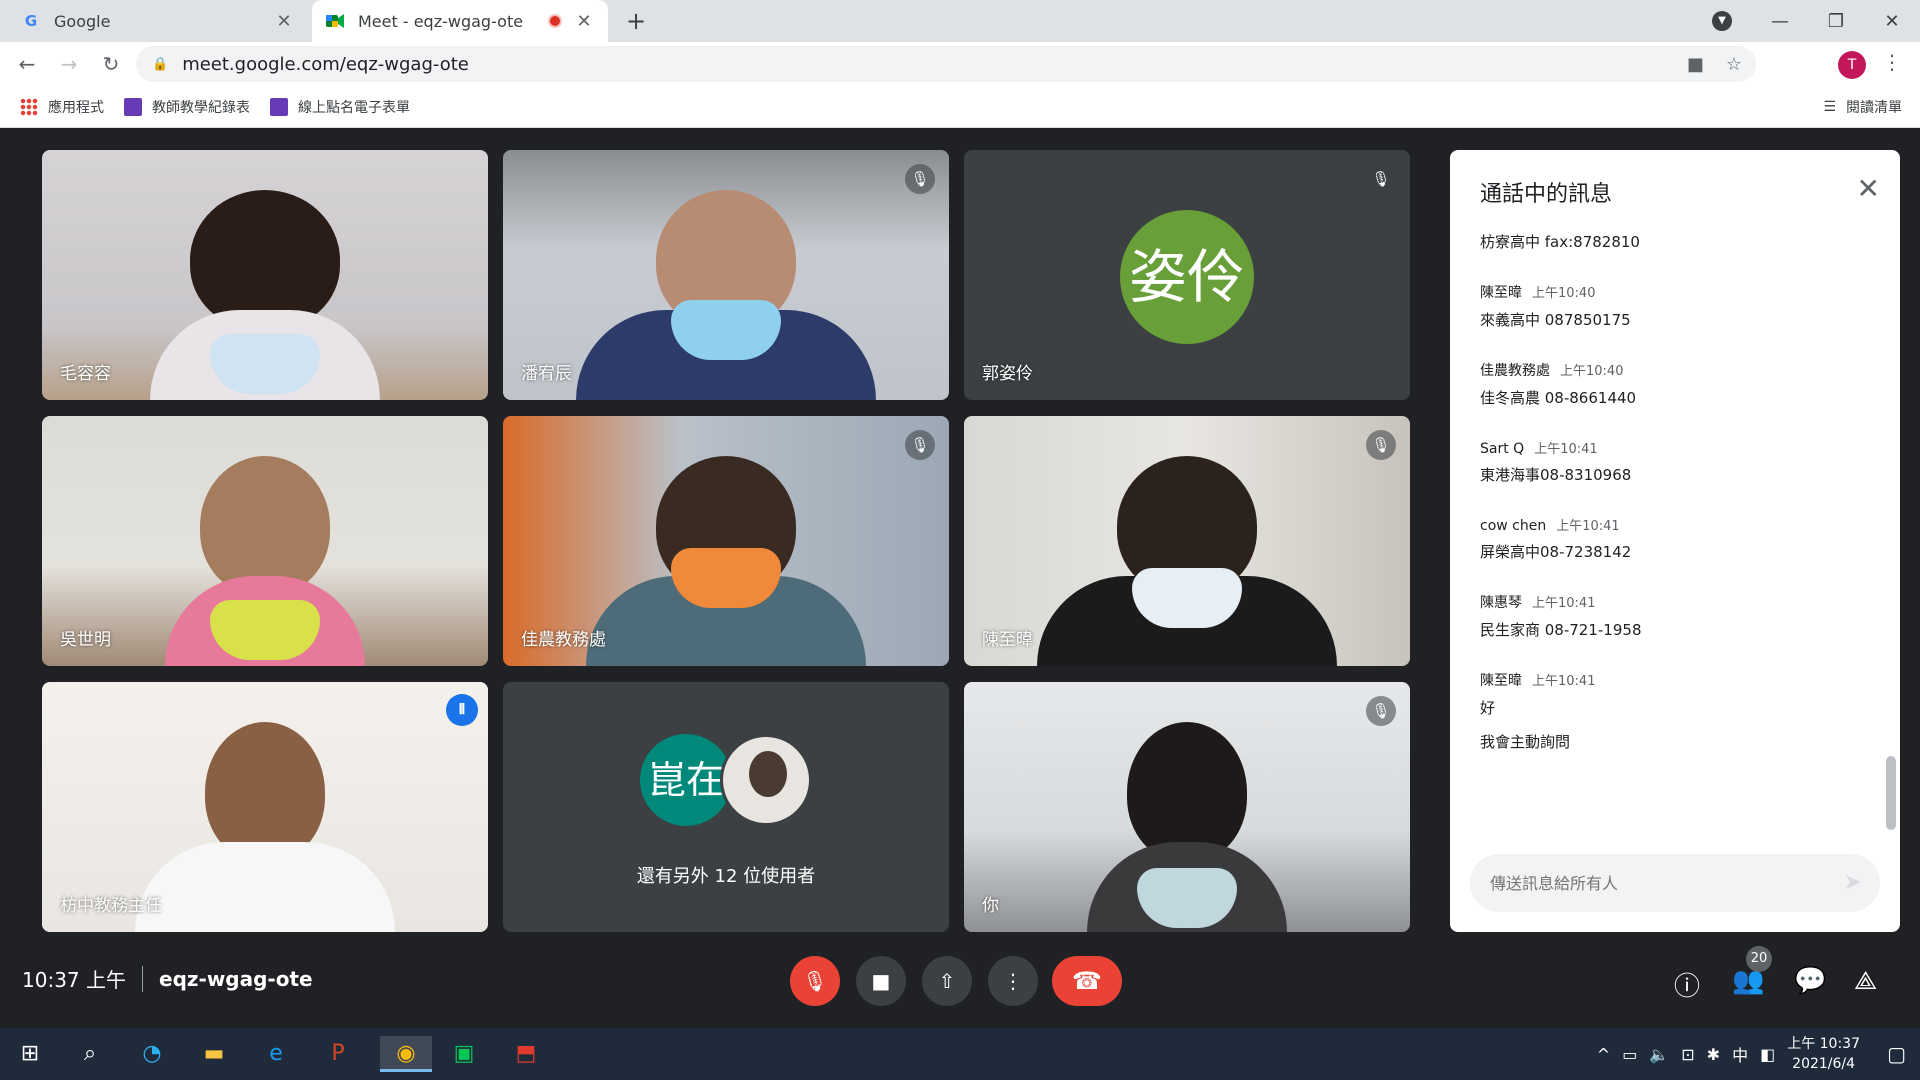  What do you see at coordinates (1896, 1054) in the screenshot?
I see `notification-icon: ▢` at bounding box center [1896, 1054].